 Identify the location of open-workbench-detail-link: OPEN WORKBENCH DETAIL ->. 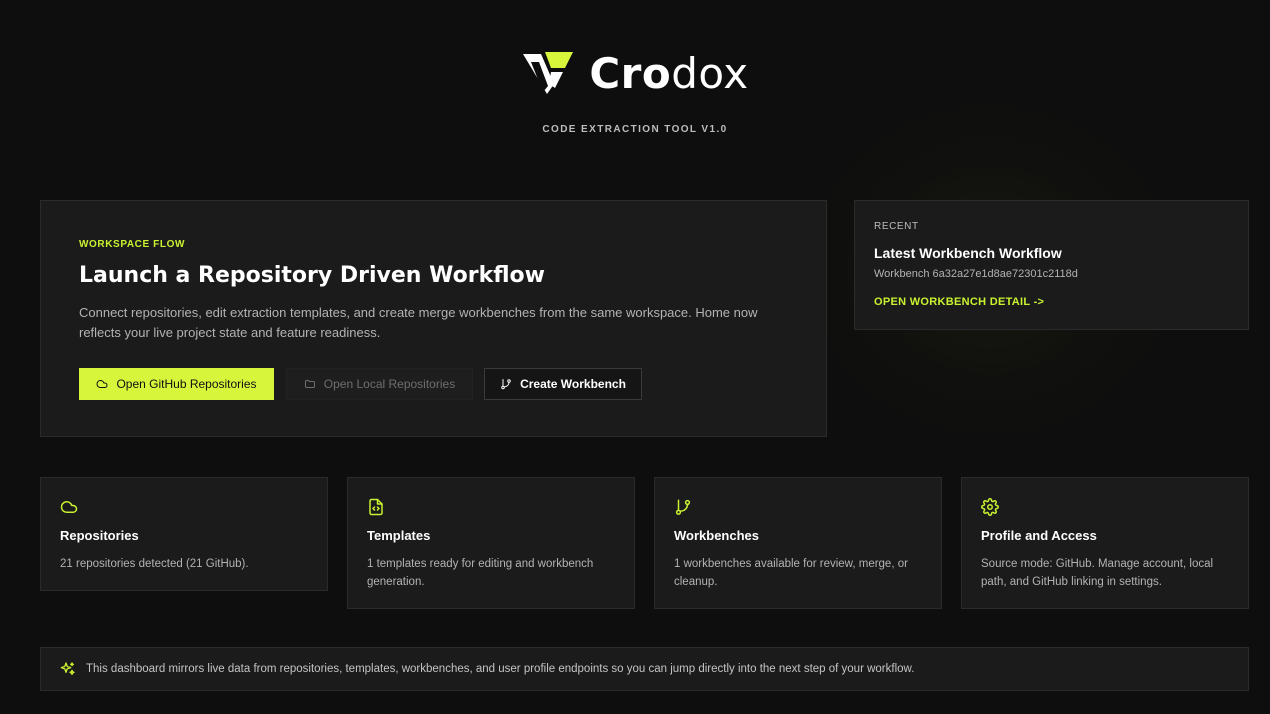
(959, 302).